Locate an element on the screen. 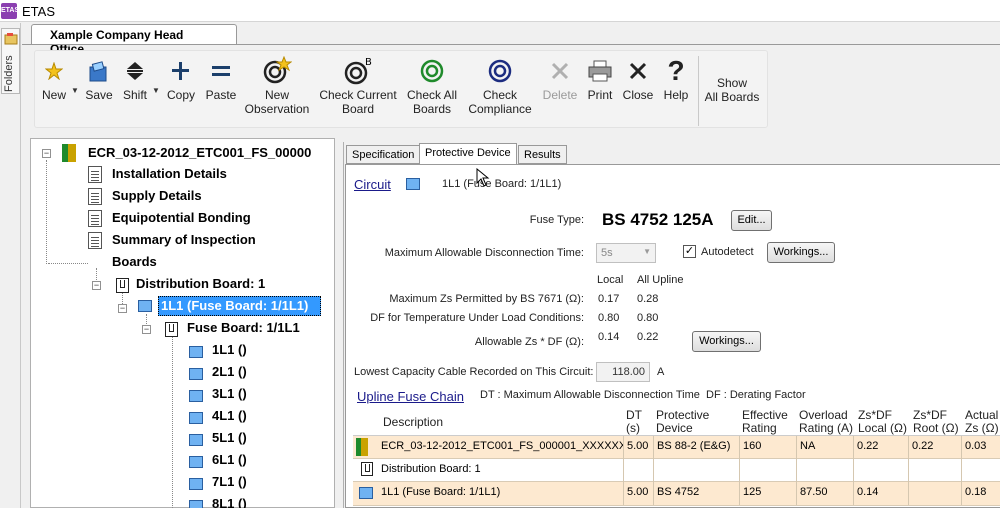 The height and width of the screenshot is (508, 1000). col-actual-zs: Actual Zs (Ω) is located at coordinates (982, 422).